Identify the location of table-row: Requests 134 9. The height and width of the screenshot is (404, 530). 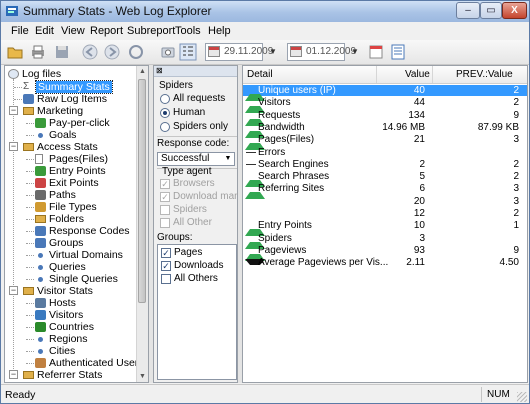
(385, 117).